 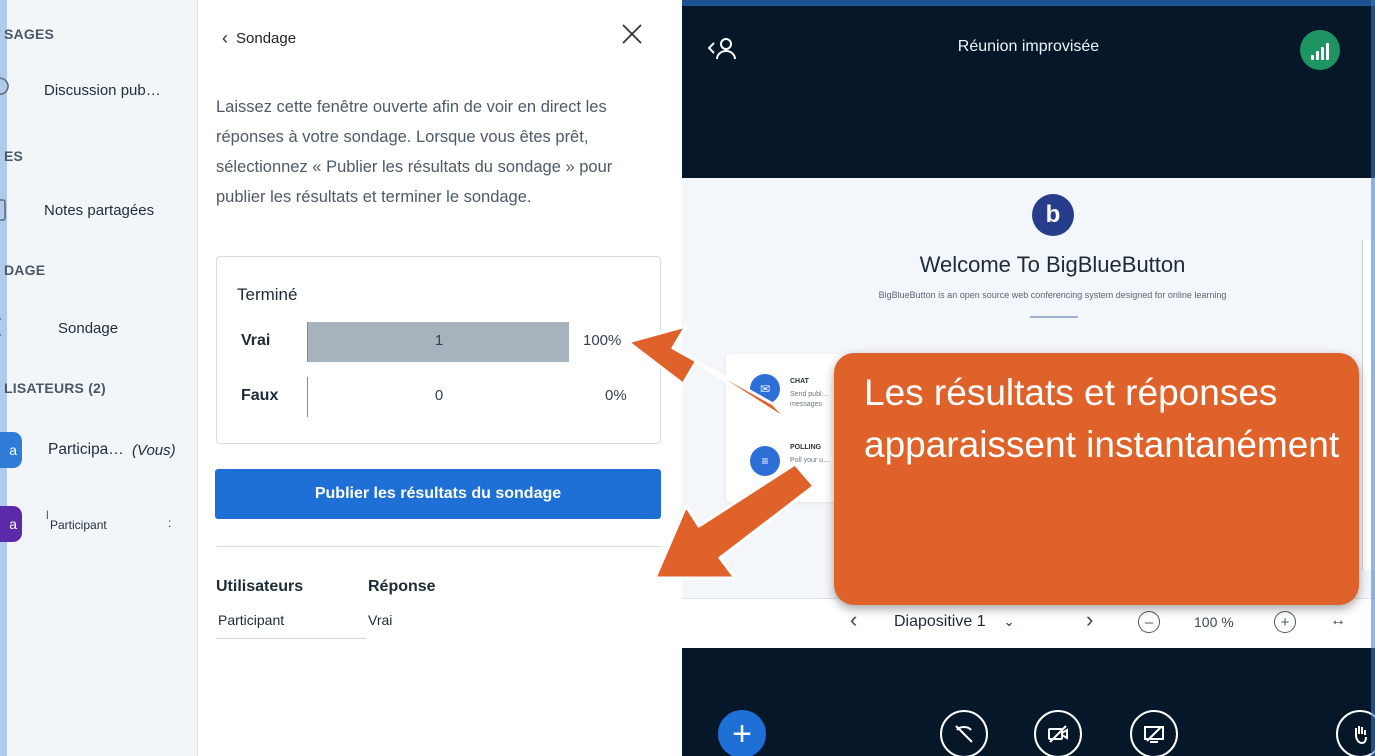 I want to click on previous-slide-button: ‹, so click(x=853, y=620).